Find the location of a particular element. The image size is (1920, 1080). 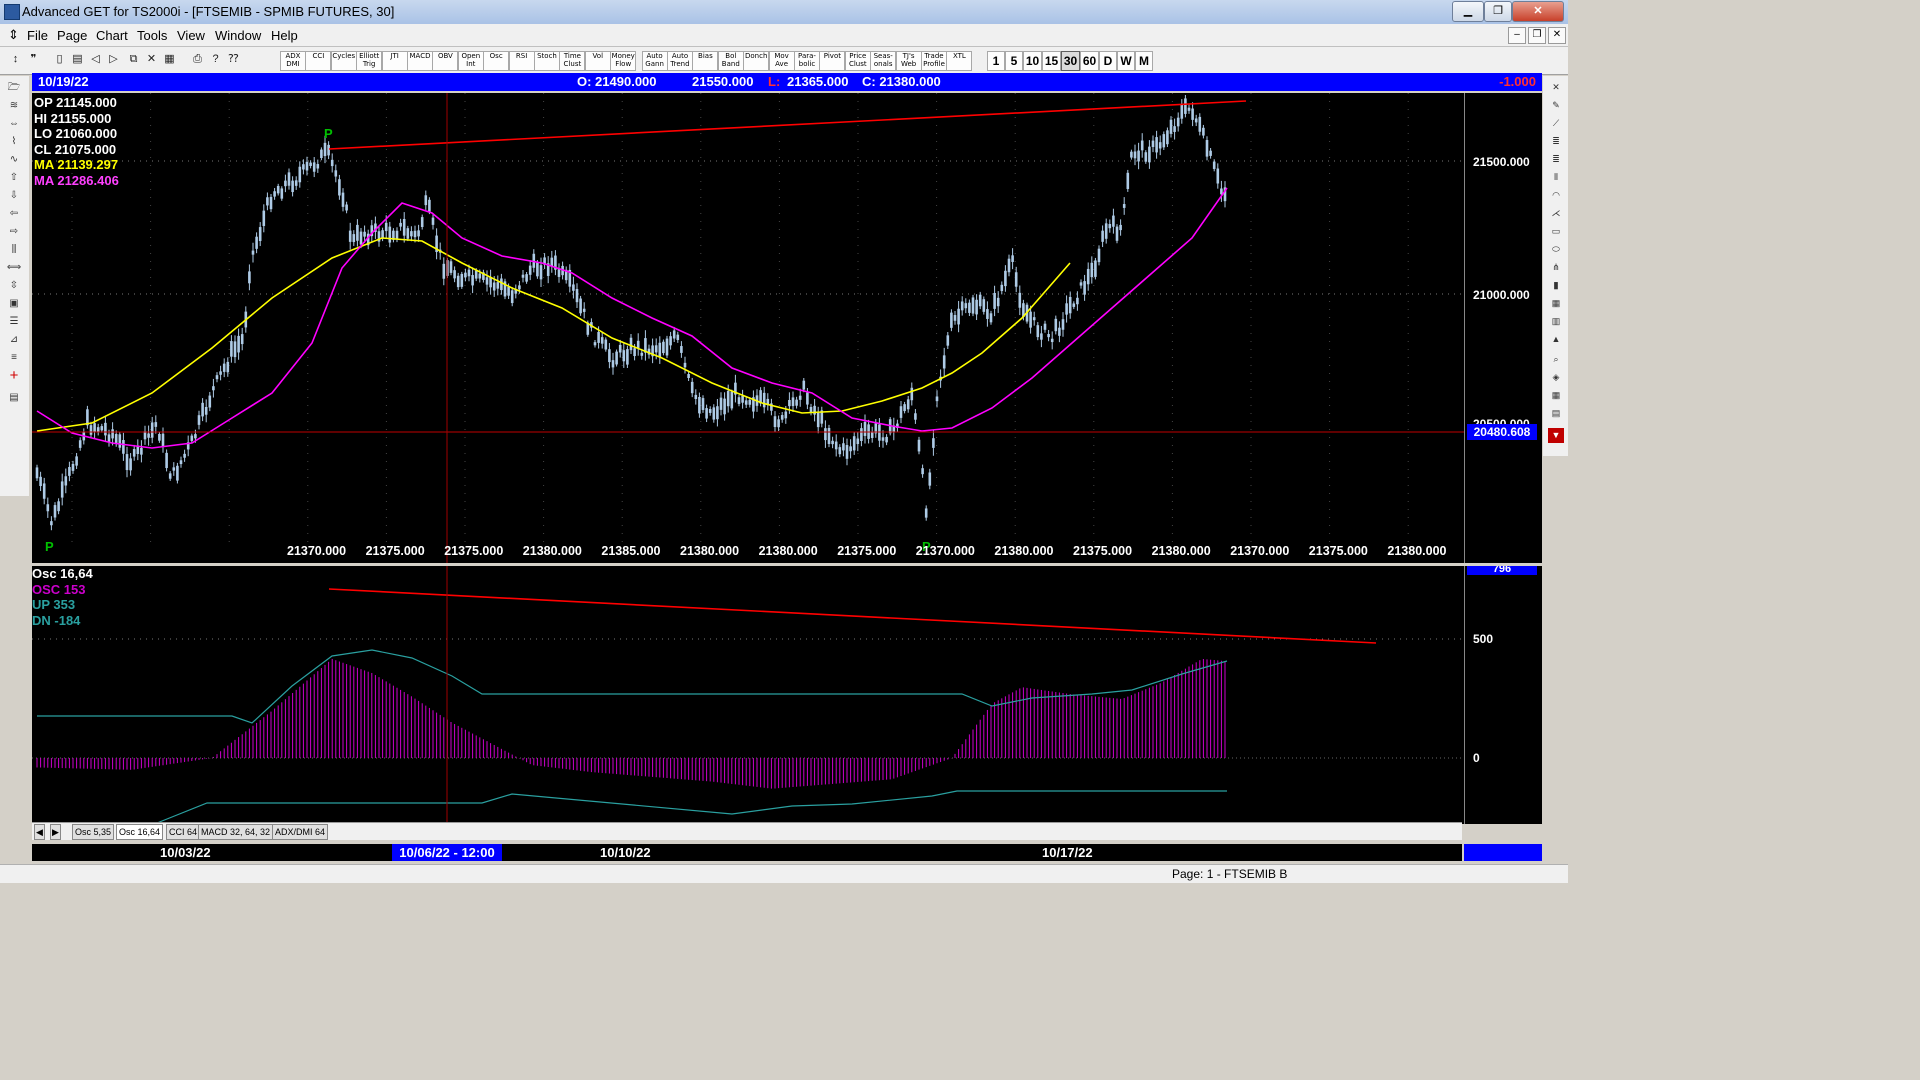

reset-icon: ⇔ is located at coordinates (14, 123).